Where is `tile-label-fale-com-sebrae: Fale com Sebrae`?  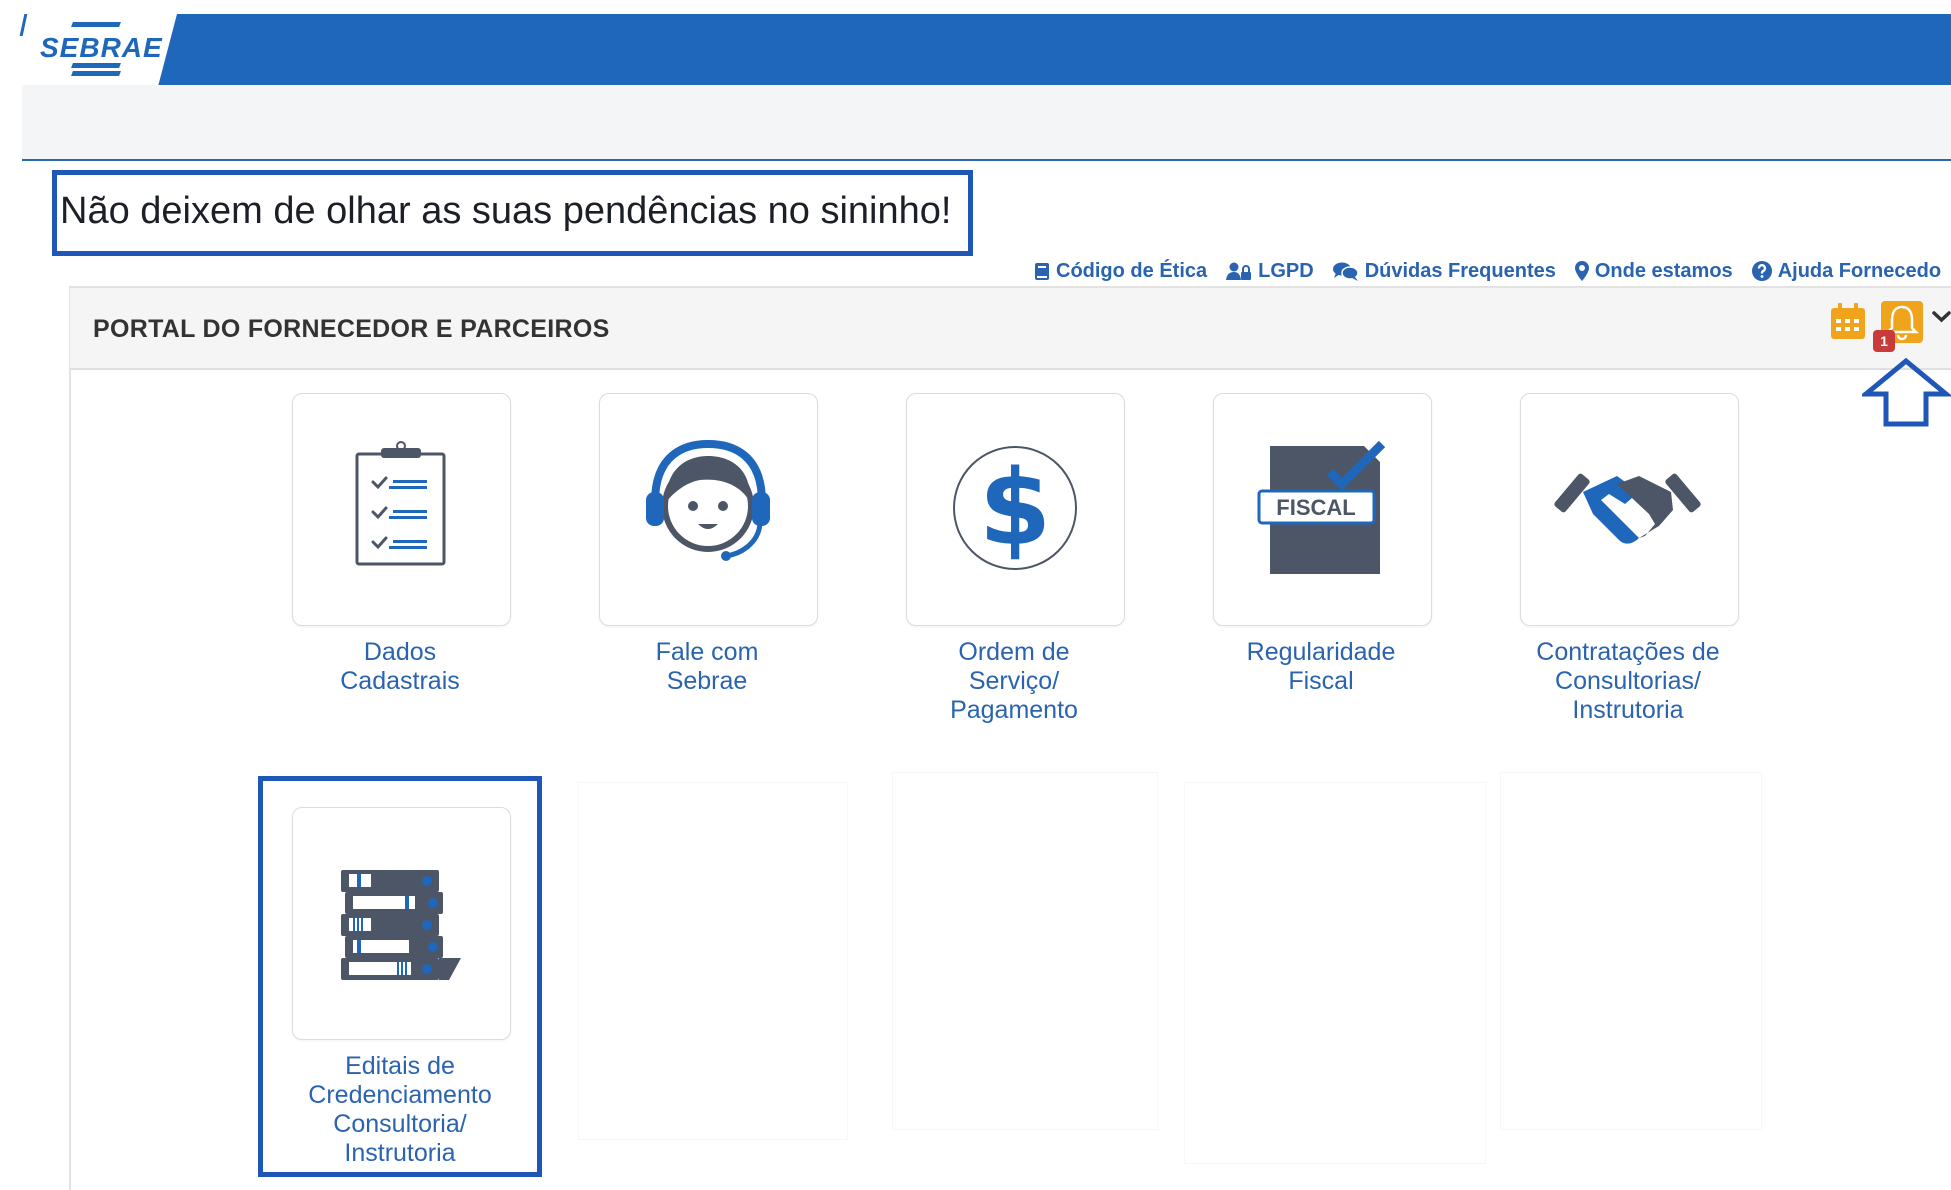
tile-label-fale-com-sebrae: Fale com Sebrae is located at coordinates (707, 667).